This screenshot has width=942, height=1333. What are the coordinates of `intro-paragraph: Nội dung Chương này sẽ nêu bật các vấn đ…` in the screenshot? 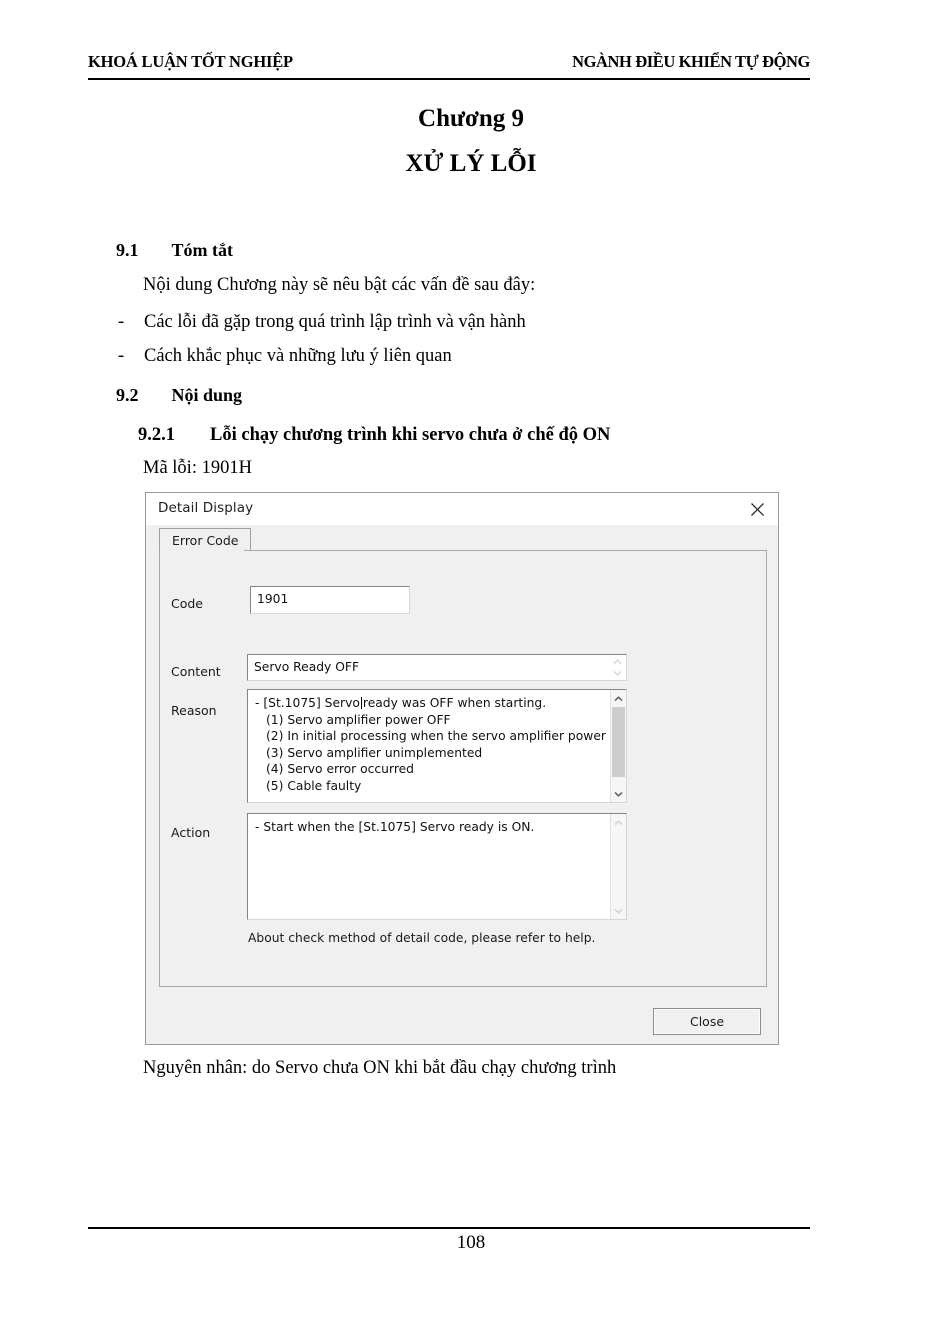 It's located at (339, 285).